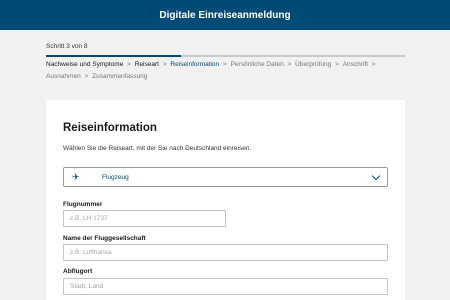 The image size is (450, 300). I want to click on airline-input, so click(225, 252).